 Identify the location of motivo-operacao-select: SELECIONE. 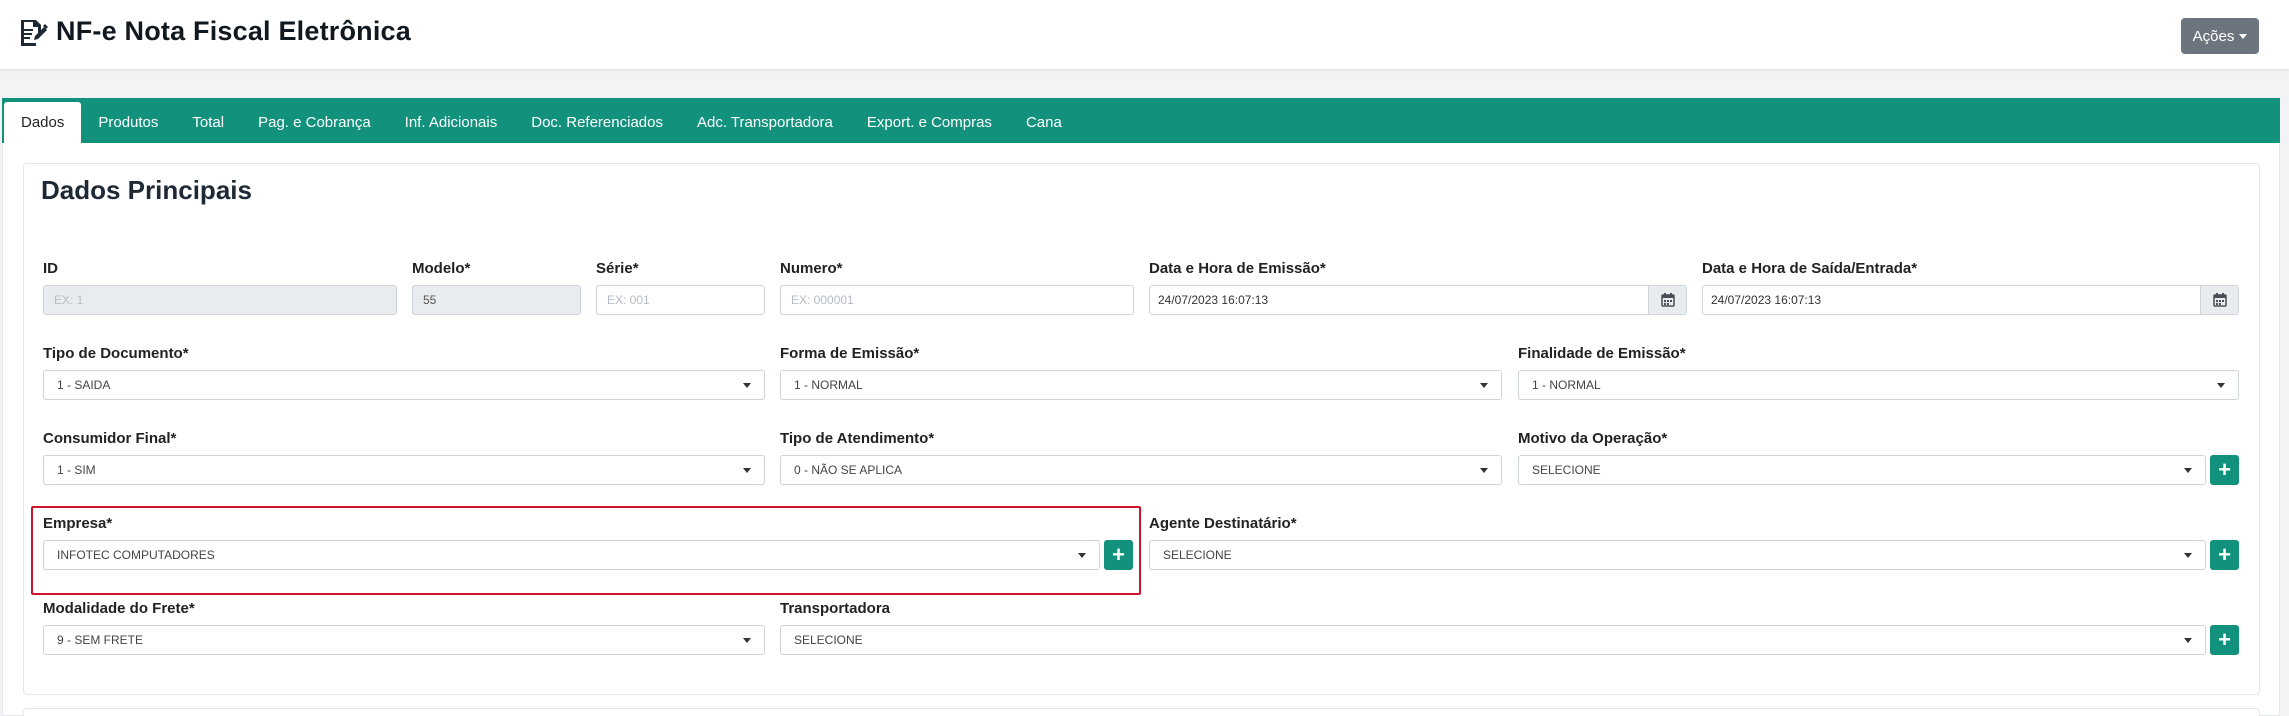
(1862, 470).